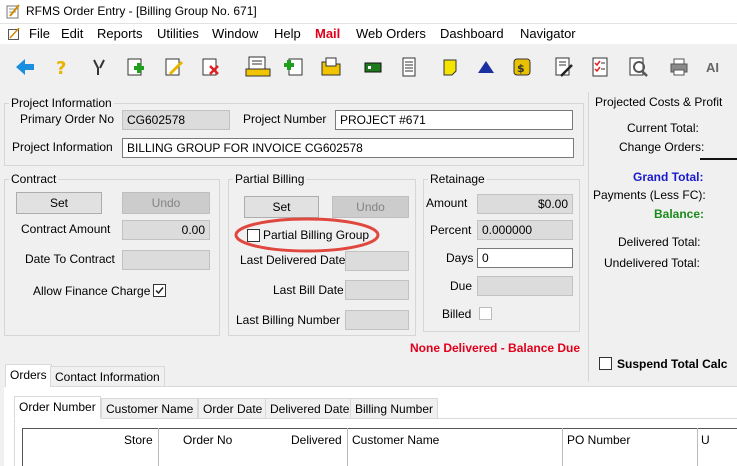  What do you see at coordinates (395, 440) in the screenshot?
I see `grid-header-customer-name: Customer Name` at bounding box center [395, 440].